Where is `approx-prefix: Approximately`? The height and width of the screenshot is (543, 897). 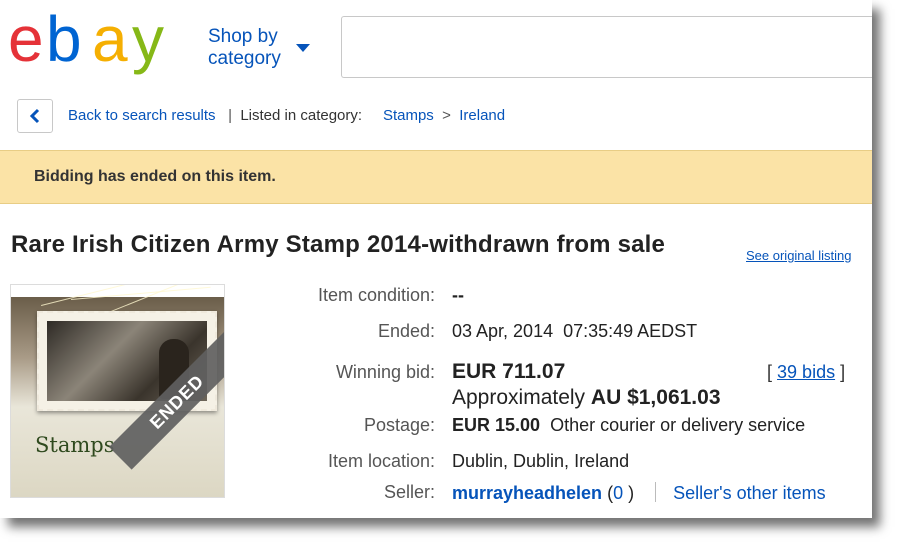
approx-prefix: Approximately is located at coordinates (519, 397).